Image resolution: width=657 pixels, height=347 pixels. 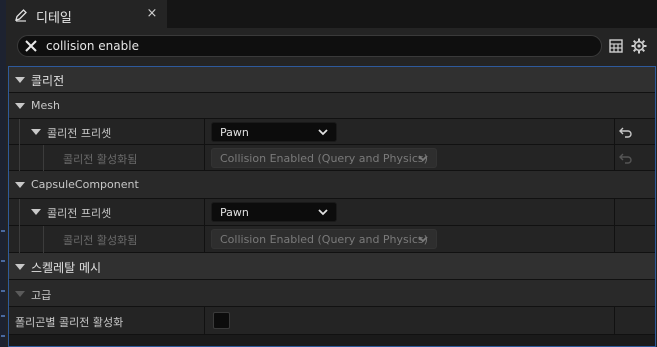 What do you see at coordinates (69, 322) in the screenshot?
I see `property-label: 폴리곤별 콜리전 활성화` at bounding box center [69, 322].